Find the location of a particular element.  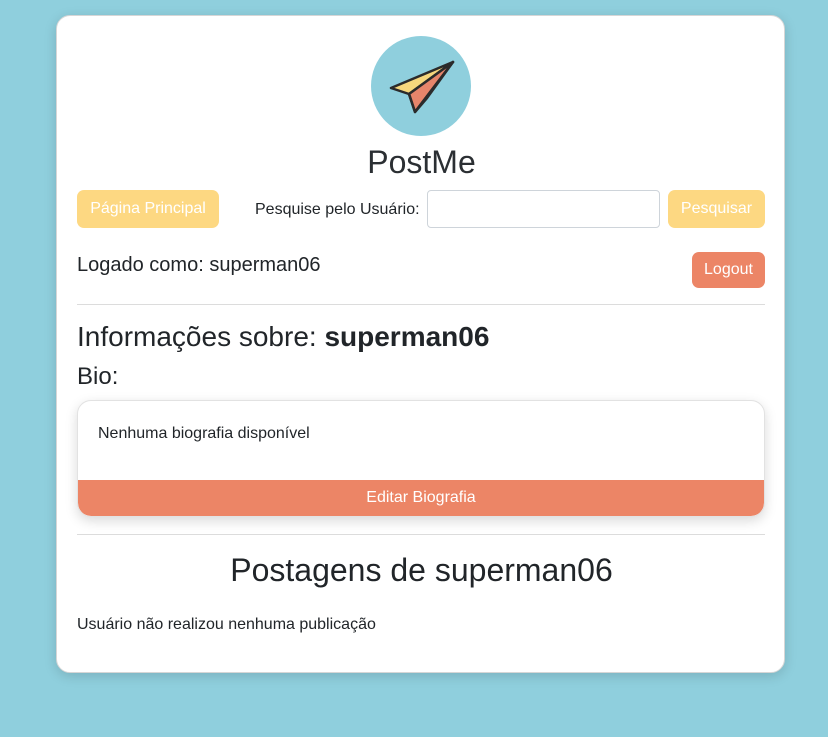

posts-title: Postagens de superman06 is located at coordinates (421, 570).